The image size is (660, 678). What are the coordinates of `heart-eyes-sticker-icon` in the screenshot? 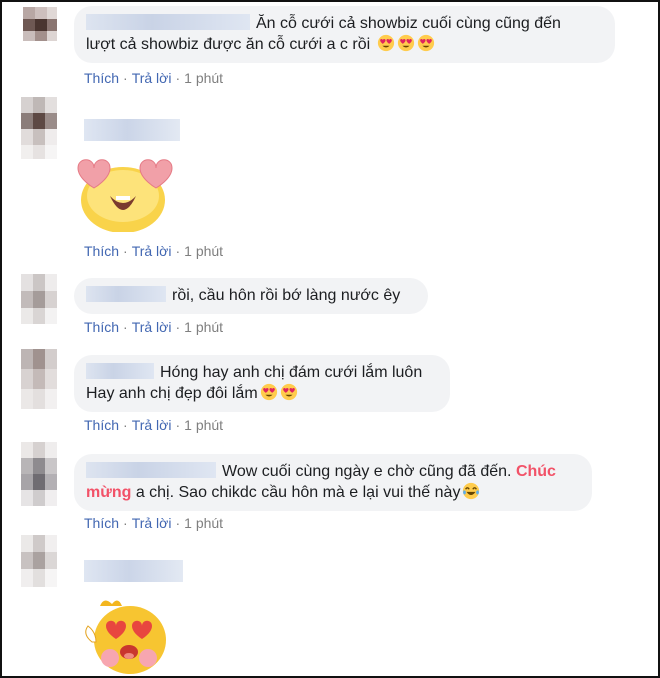 It's located at (125, 195).